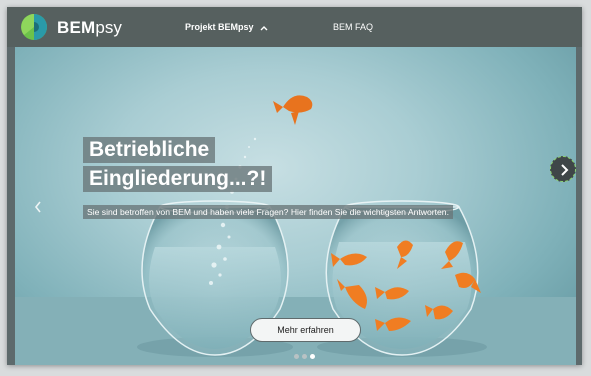 The height and width of the screenshot is (376, 591). I want to click on hero-title-line1: Betriebliche, so click(149, 150).